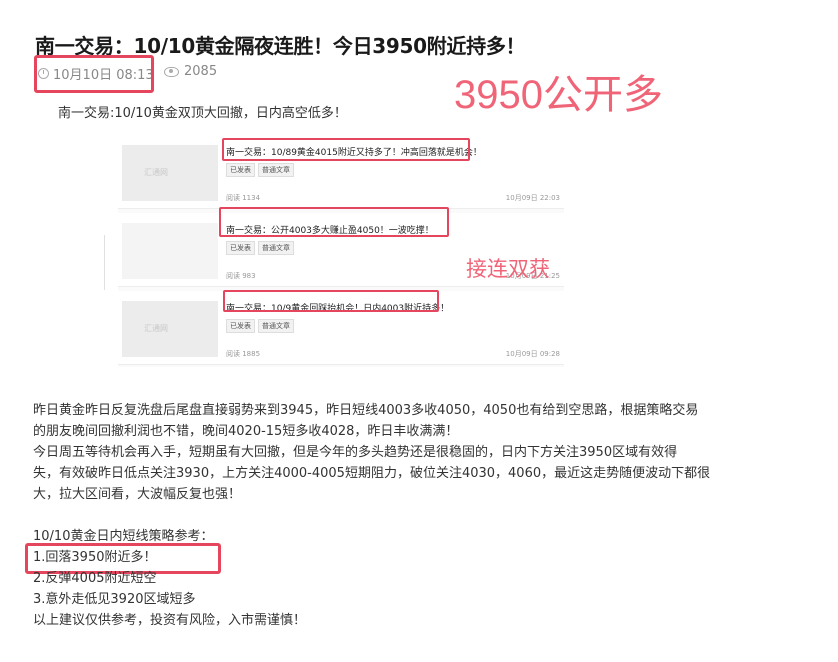  What do you see at coordinates (170, 620) in the screenshot?
I see `disclaimer: 以上建议仅供参考，投资有风险，入市需谨慎！` at bounding box center [170, 620].